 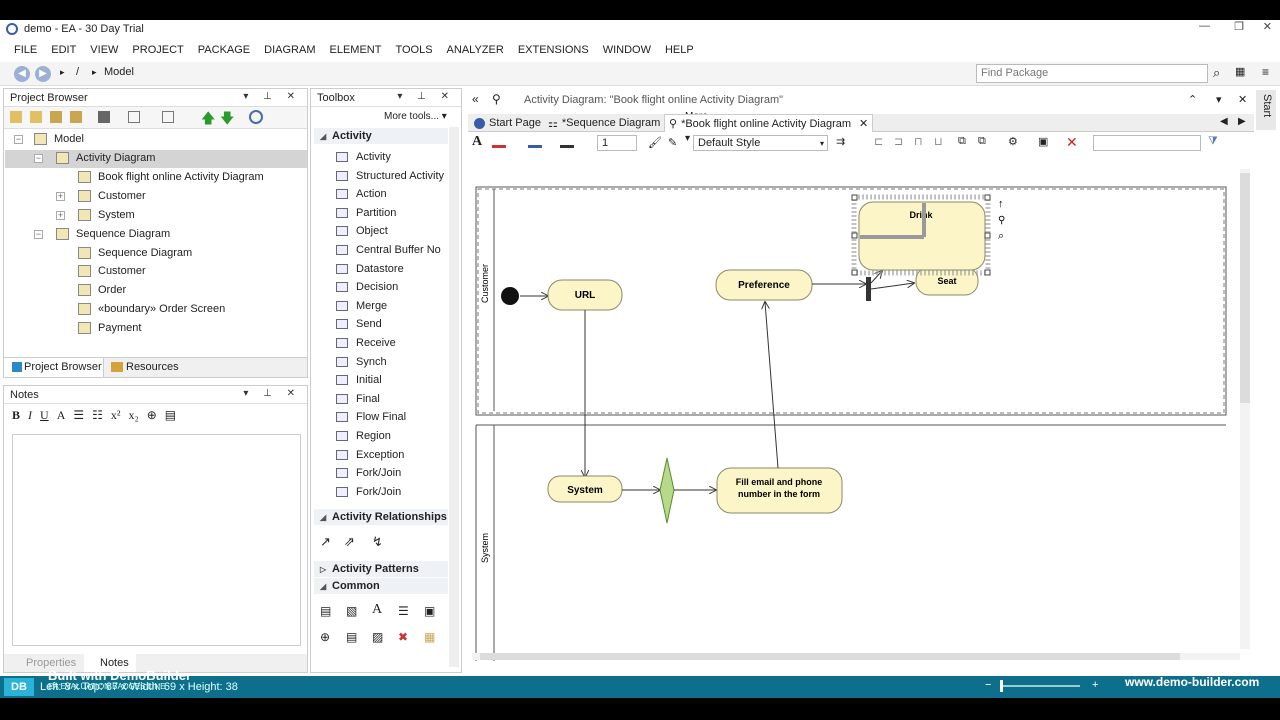 I want to click on tab-next-icon: ▶, so click(x=1242, y=121).